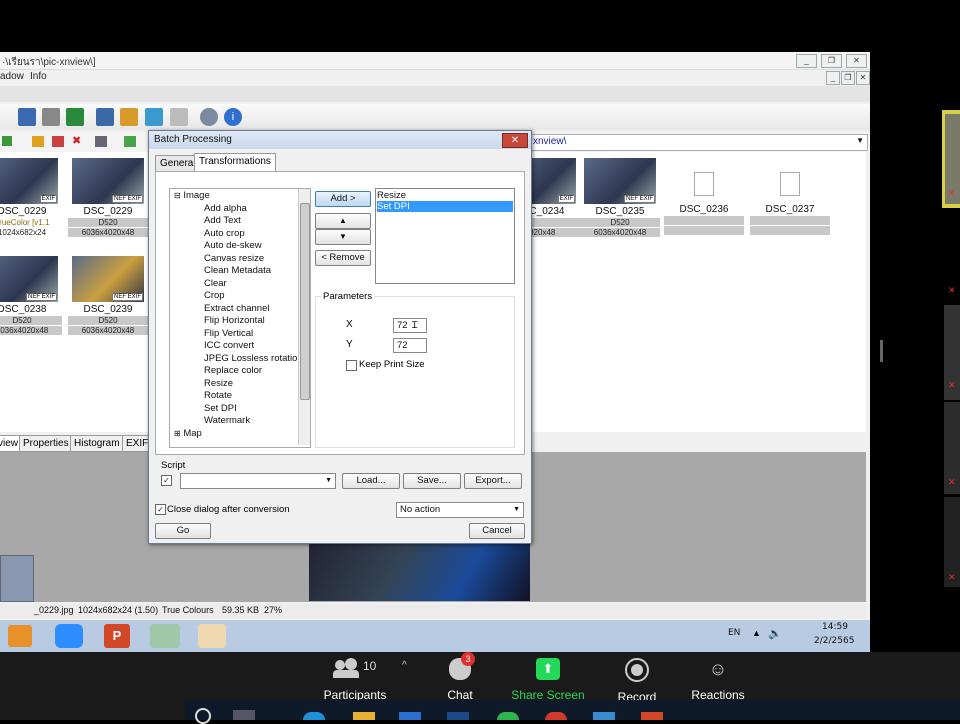 The width and height of the screenshot is (960, 724). I want to click on resize-handle, so click(881, 351).